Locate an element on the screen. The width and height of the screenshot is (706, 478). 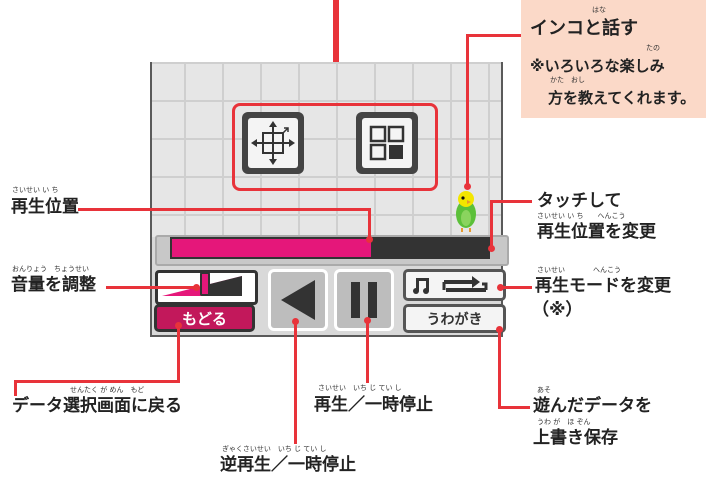
seek-label-ruby: さいせい い ち is located at coordinates (35, 190).